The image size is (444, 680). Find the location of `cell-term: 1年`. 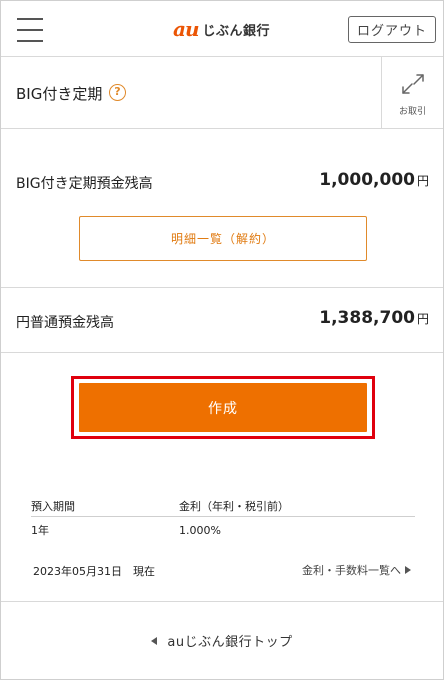

cell-term: 1年 is located at coordinates (40, 530).